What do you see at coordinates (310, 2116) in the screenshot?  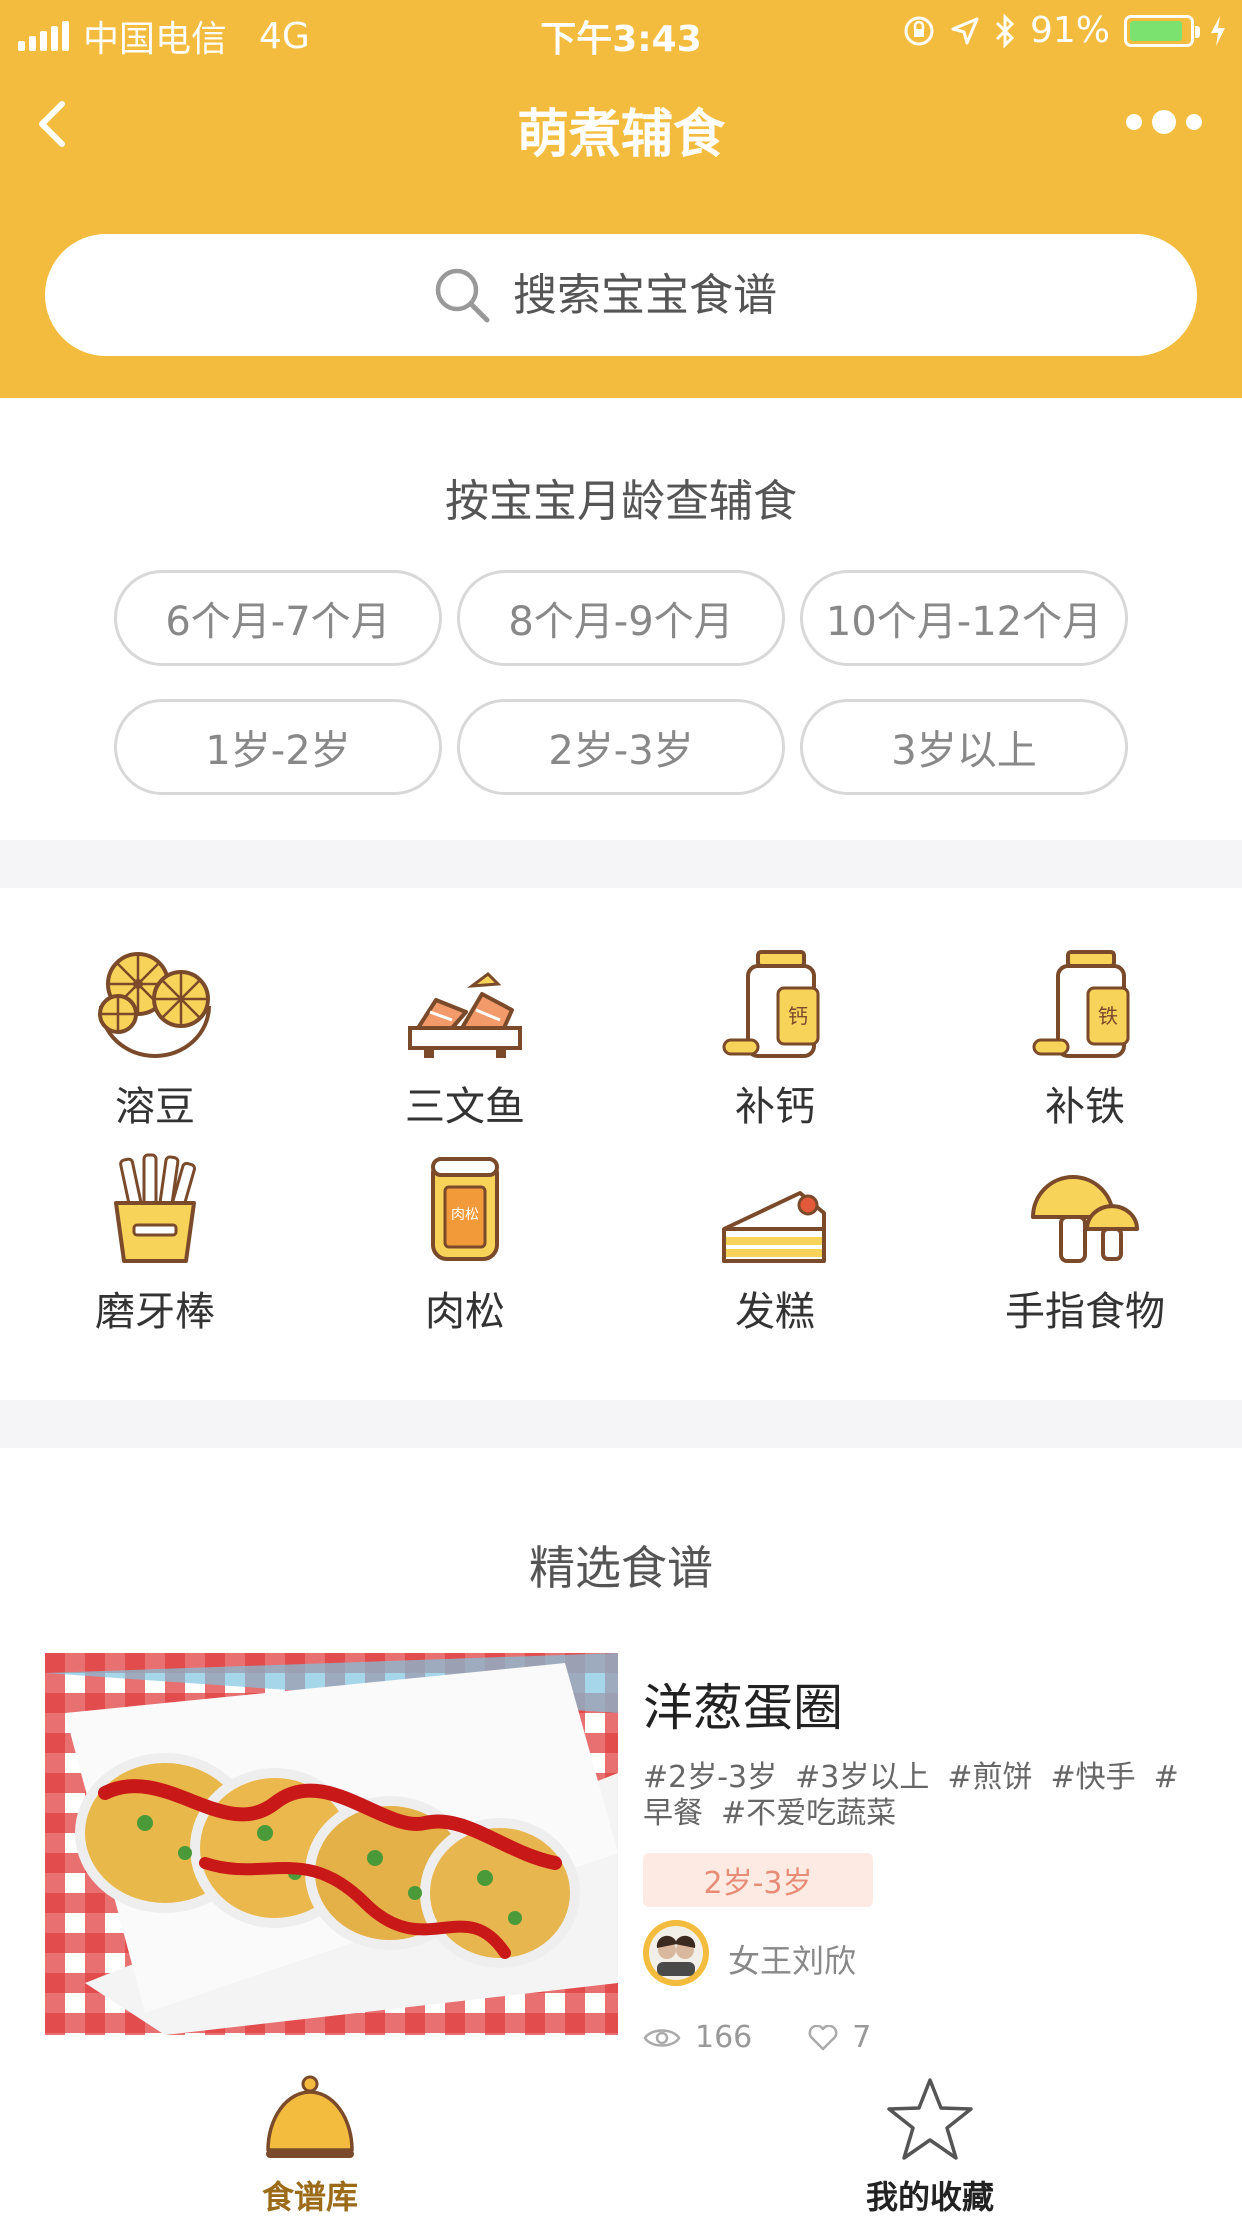 I see `cloche-icon` at bounding box center [310, 2116].